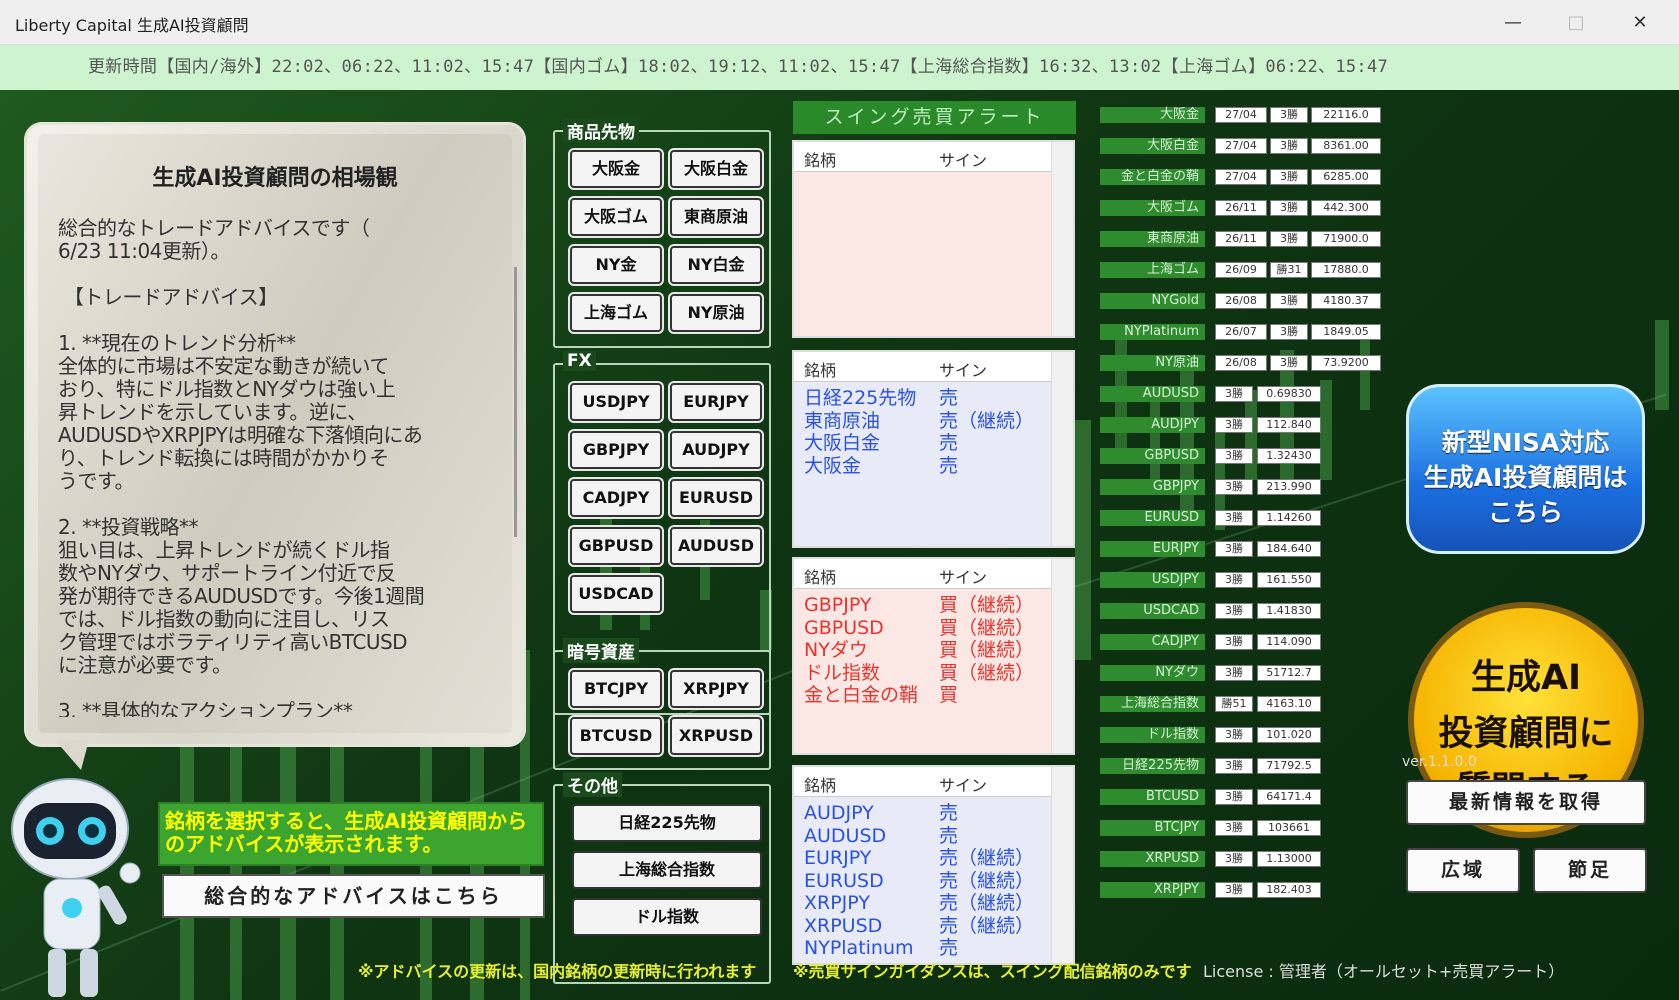 This screenshot has height=1000, width=1679. What do you see at coordinates (1346, 146) in the screenshot?
I see `ticker-value: 8361.00` at bounding box center [1346, 146].